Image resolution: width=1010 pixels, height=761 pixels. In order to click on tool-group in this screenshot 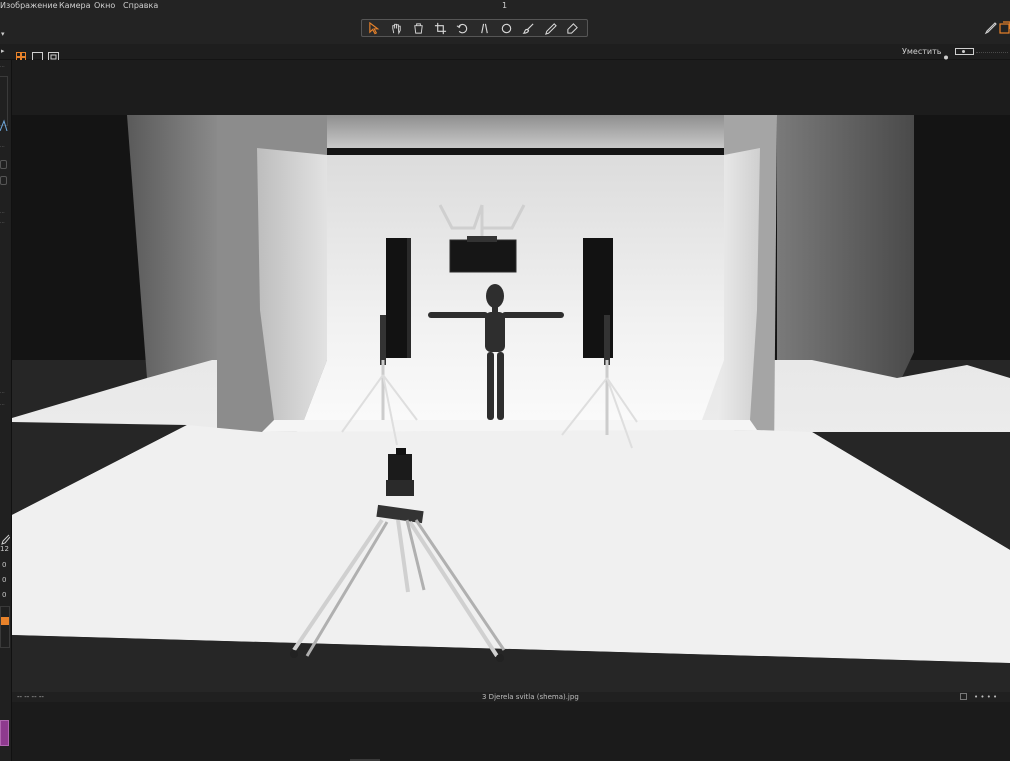, I will do `click(474, 28)`.